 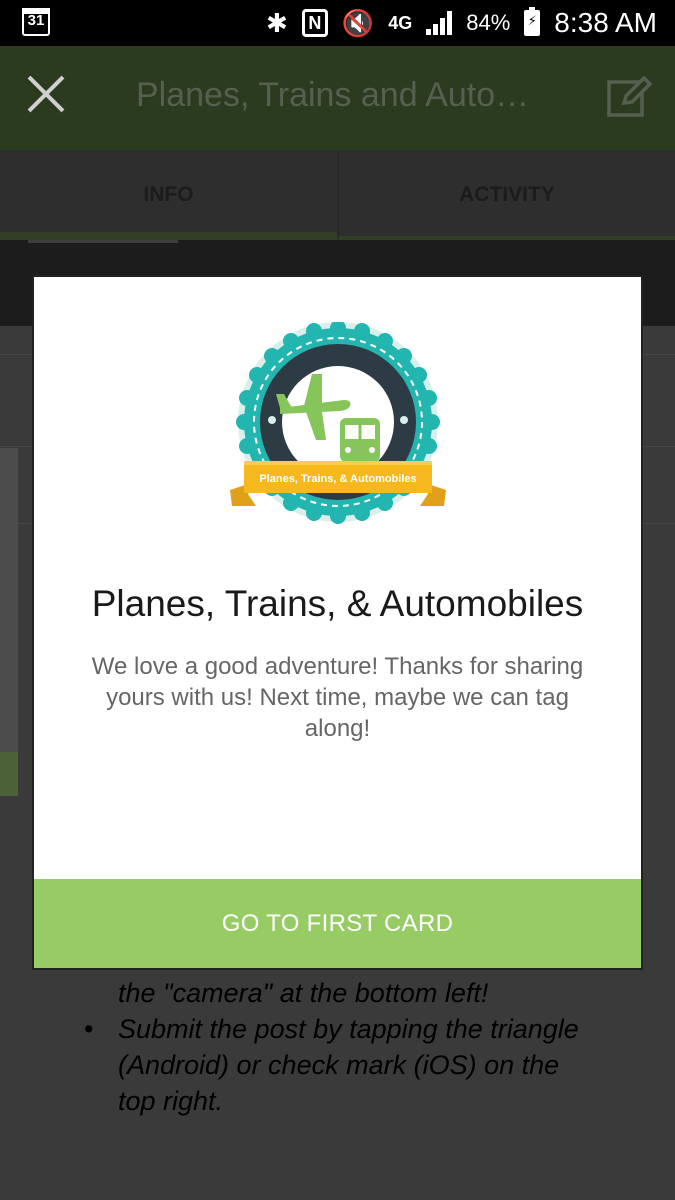 I want to click on mute-icon: 🔇, so click(x=358, y=23).